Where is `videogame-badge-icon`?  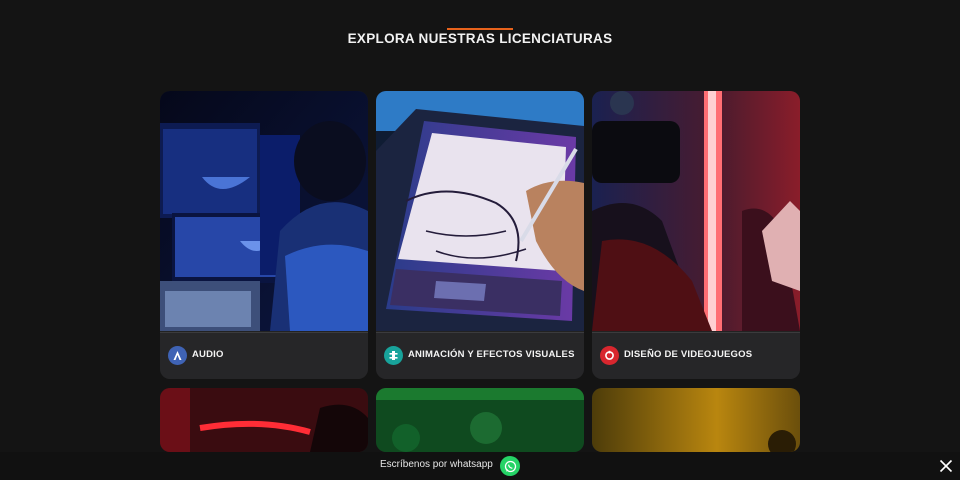
videogame-badge-icon is located at coordinates (609, 355).